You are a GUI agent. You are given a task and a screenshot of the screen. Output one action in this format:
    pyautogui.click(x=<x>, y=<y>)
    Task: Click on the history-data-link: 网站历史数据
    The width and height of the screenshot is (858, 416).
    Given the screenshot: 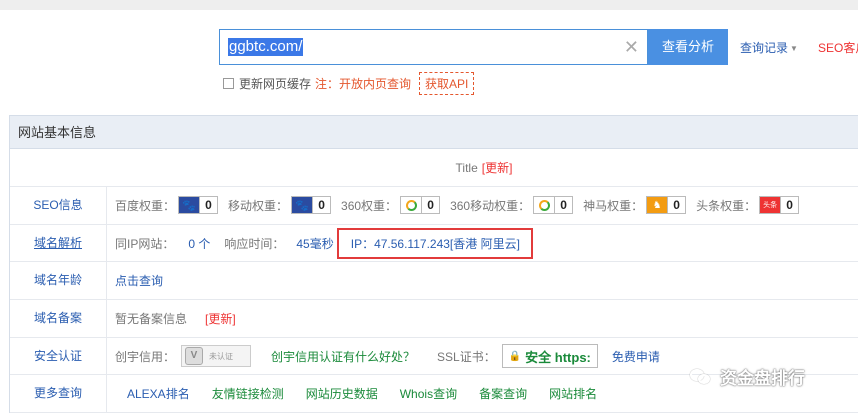 What is the action you would take?
    pyautogui.click(x=342, y=393)
    